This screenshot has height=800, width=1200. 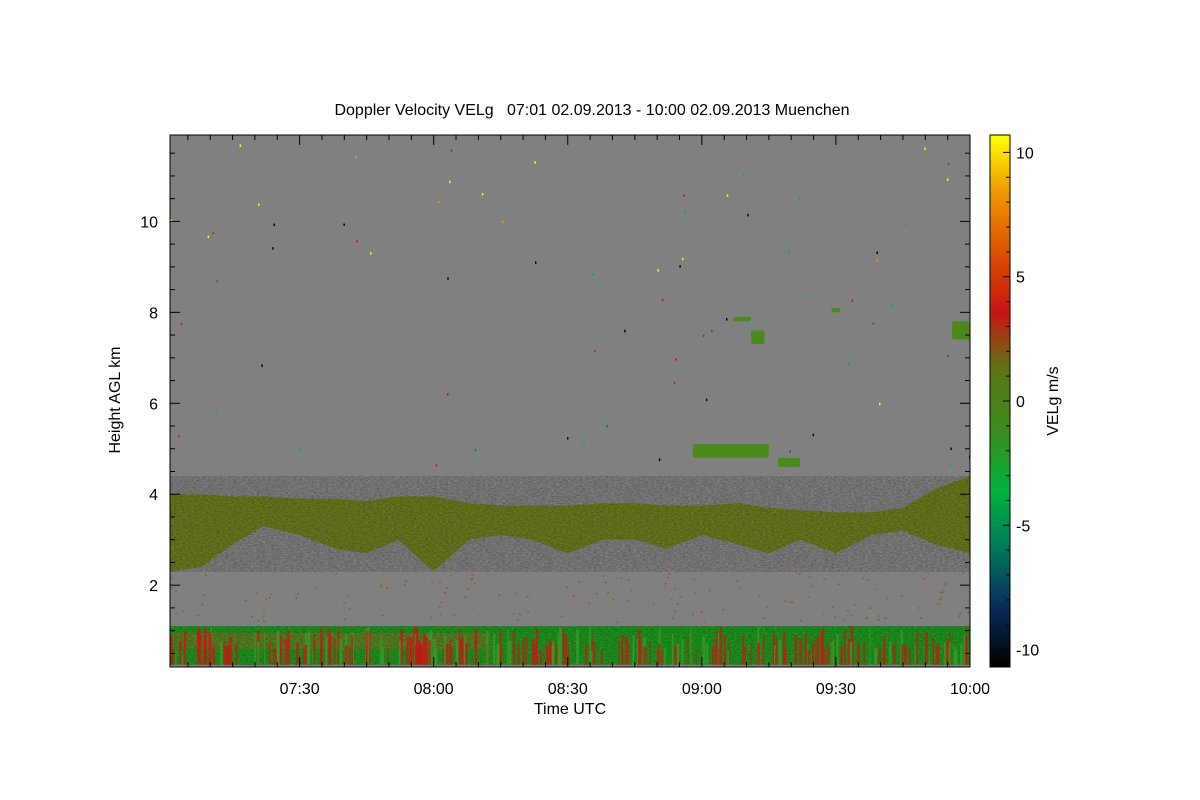 I want to click on x-tick-label: 08:00, so click(x=434, y=689).